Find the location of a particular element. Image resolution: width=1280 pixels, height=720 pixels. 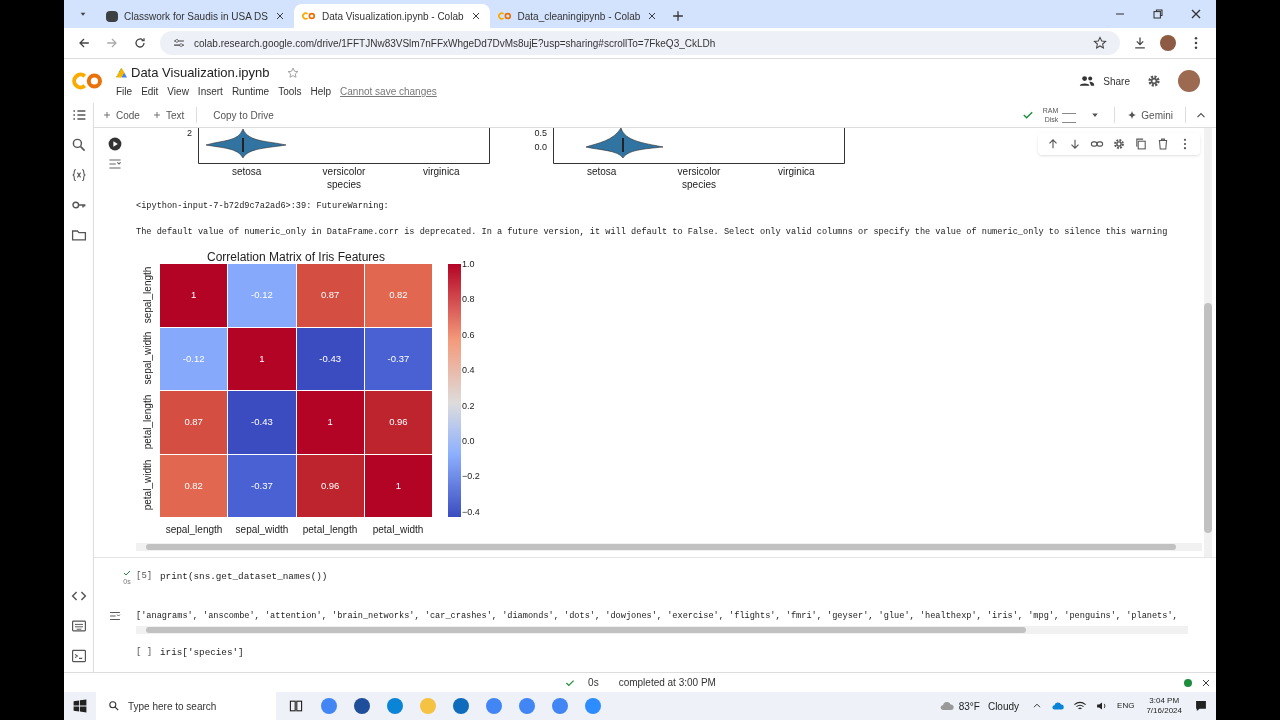

status-time: 0s is located at coordinates (593, 683).